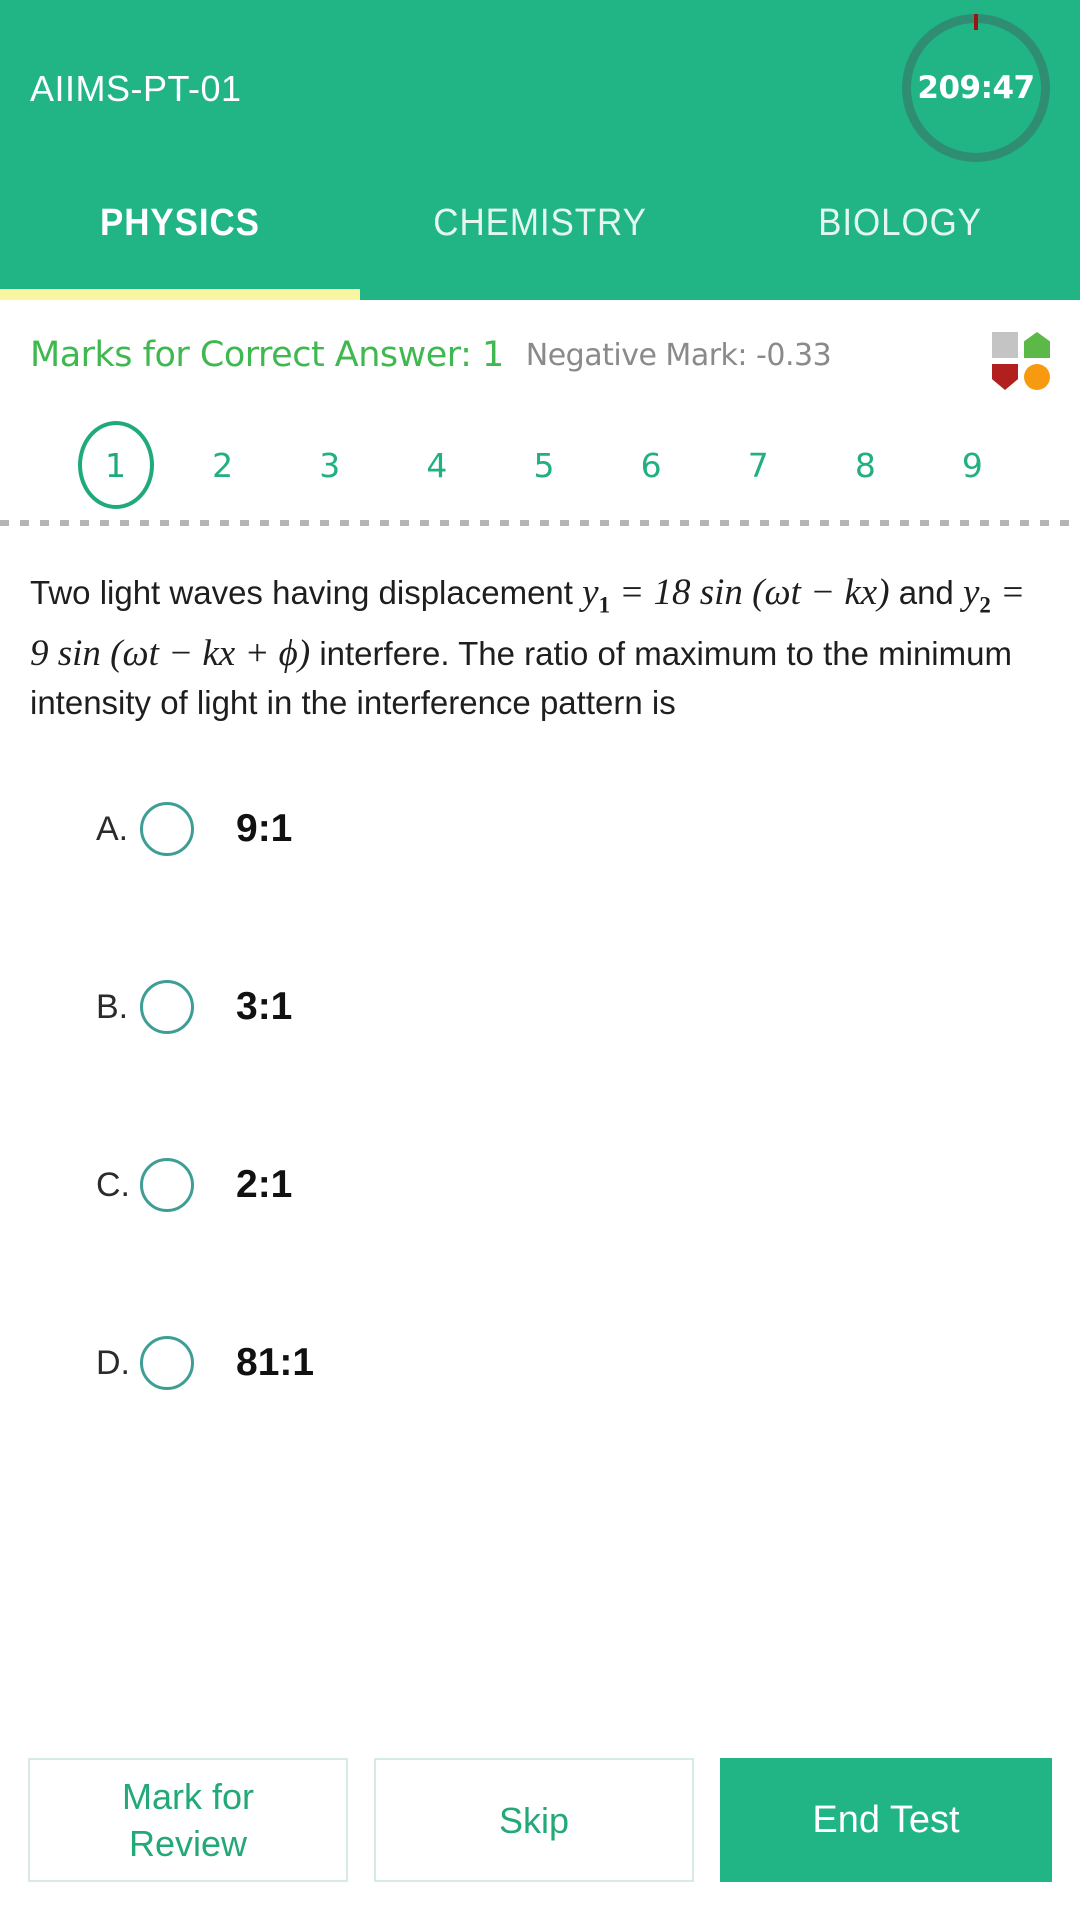 The width and height of the screenshot is (1080, 1920). I want to click on option-c: C. 2:1, so click(540, 1185).